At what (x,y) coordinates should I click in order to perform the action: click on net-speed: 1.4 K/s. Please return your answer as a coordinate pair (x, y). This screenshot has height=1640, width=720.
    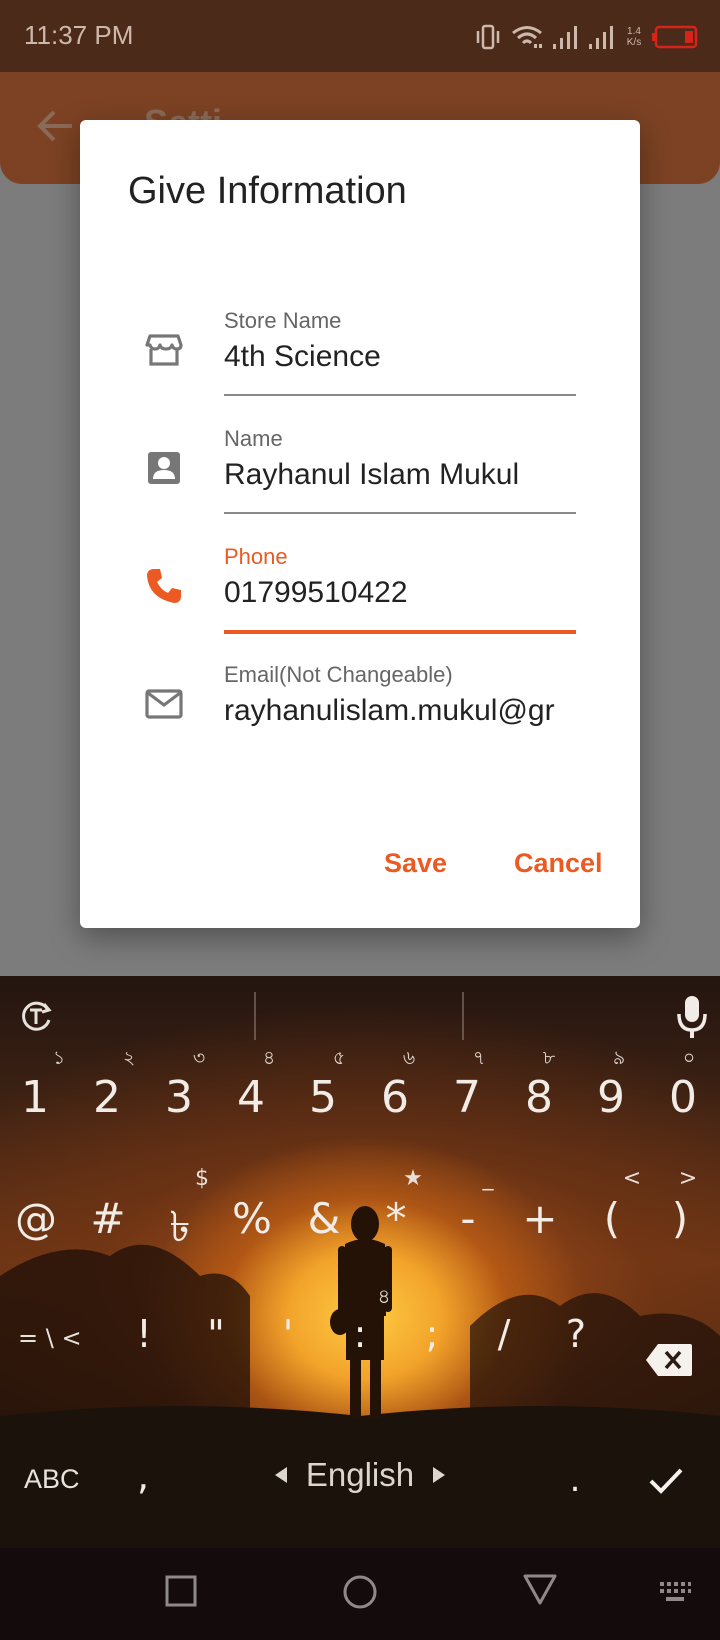
    Looking at the image, I should click on (634, 37).